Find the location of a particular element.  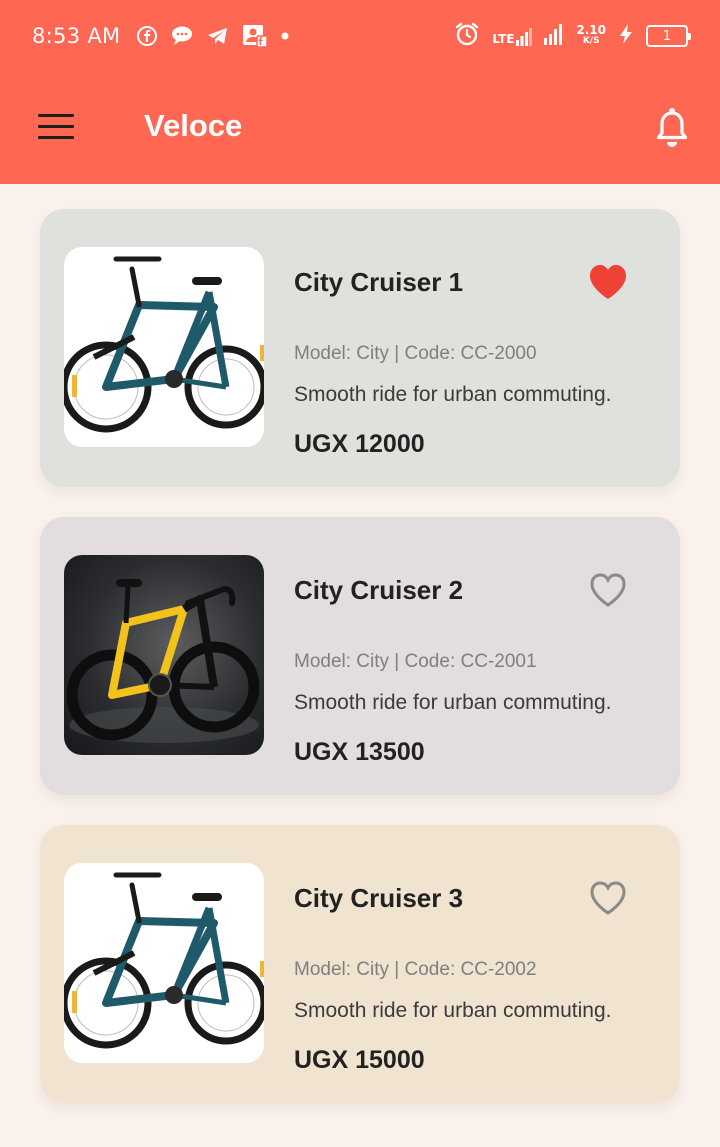

charging-icon is located at coordinates (626, 36).